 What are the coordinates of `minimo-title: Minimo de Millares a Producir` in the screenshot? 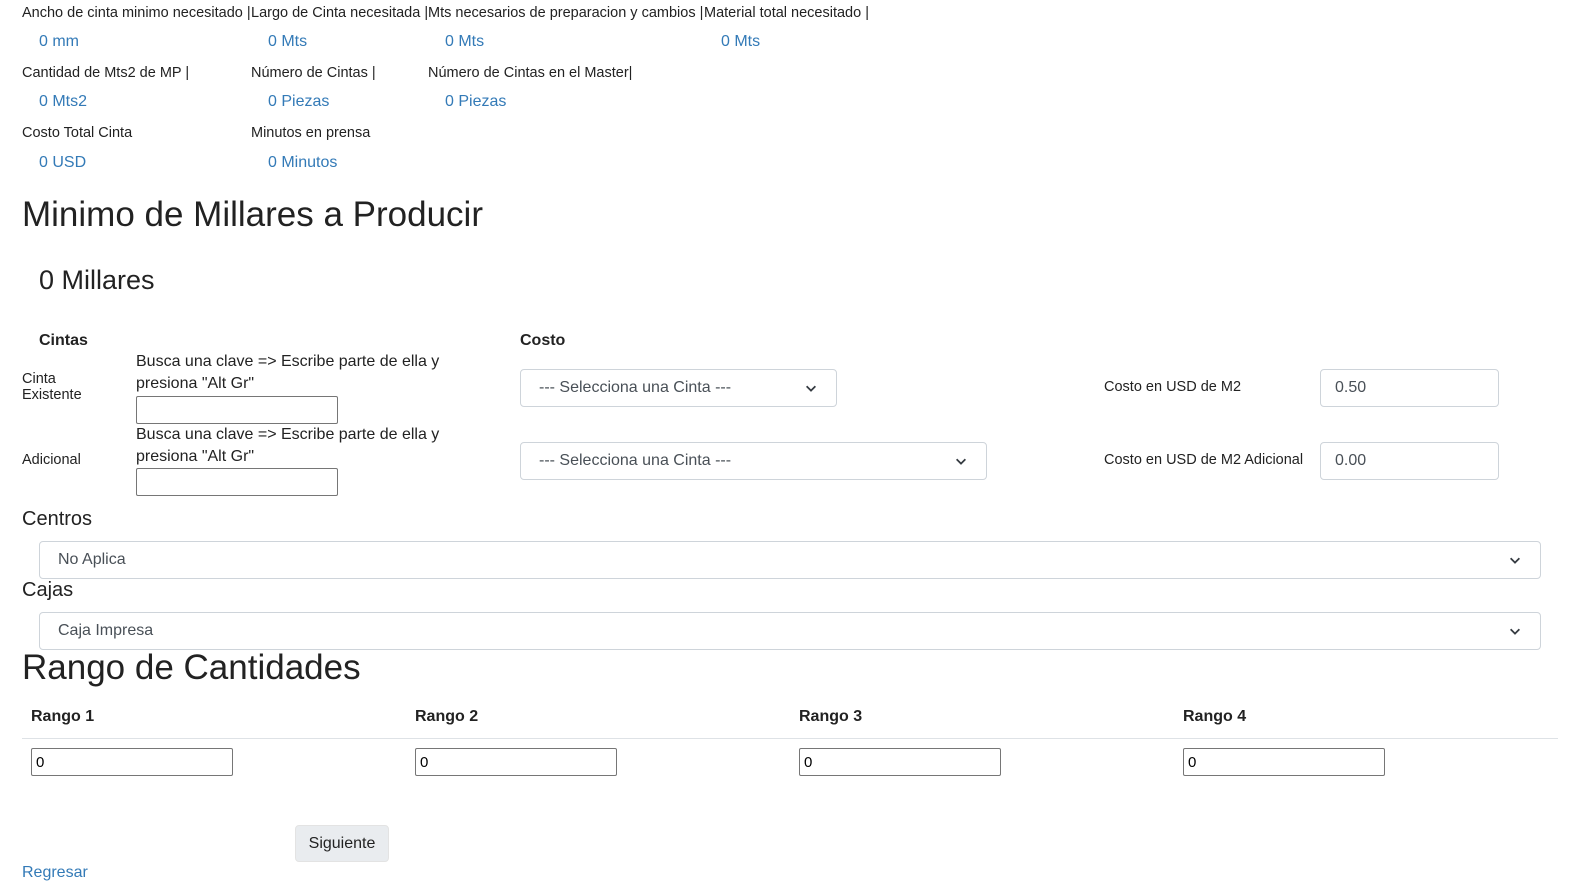 It's located at (252, 214).